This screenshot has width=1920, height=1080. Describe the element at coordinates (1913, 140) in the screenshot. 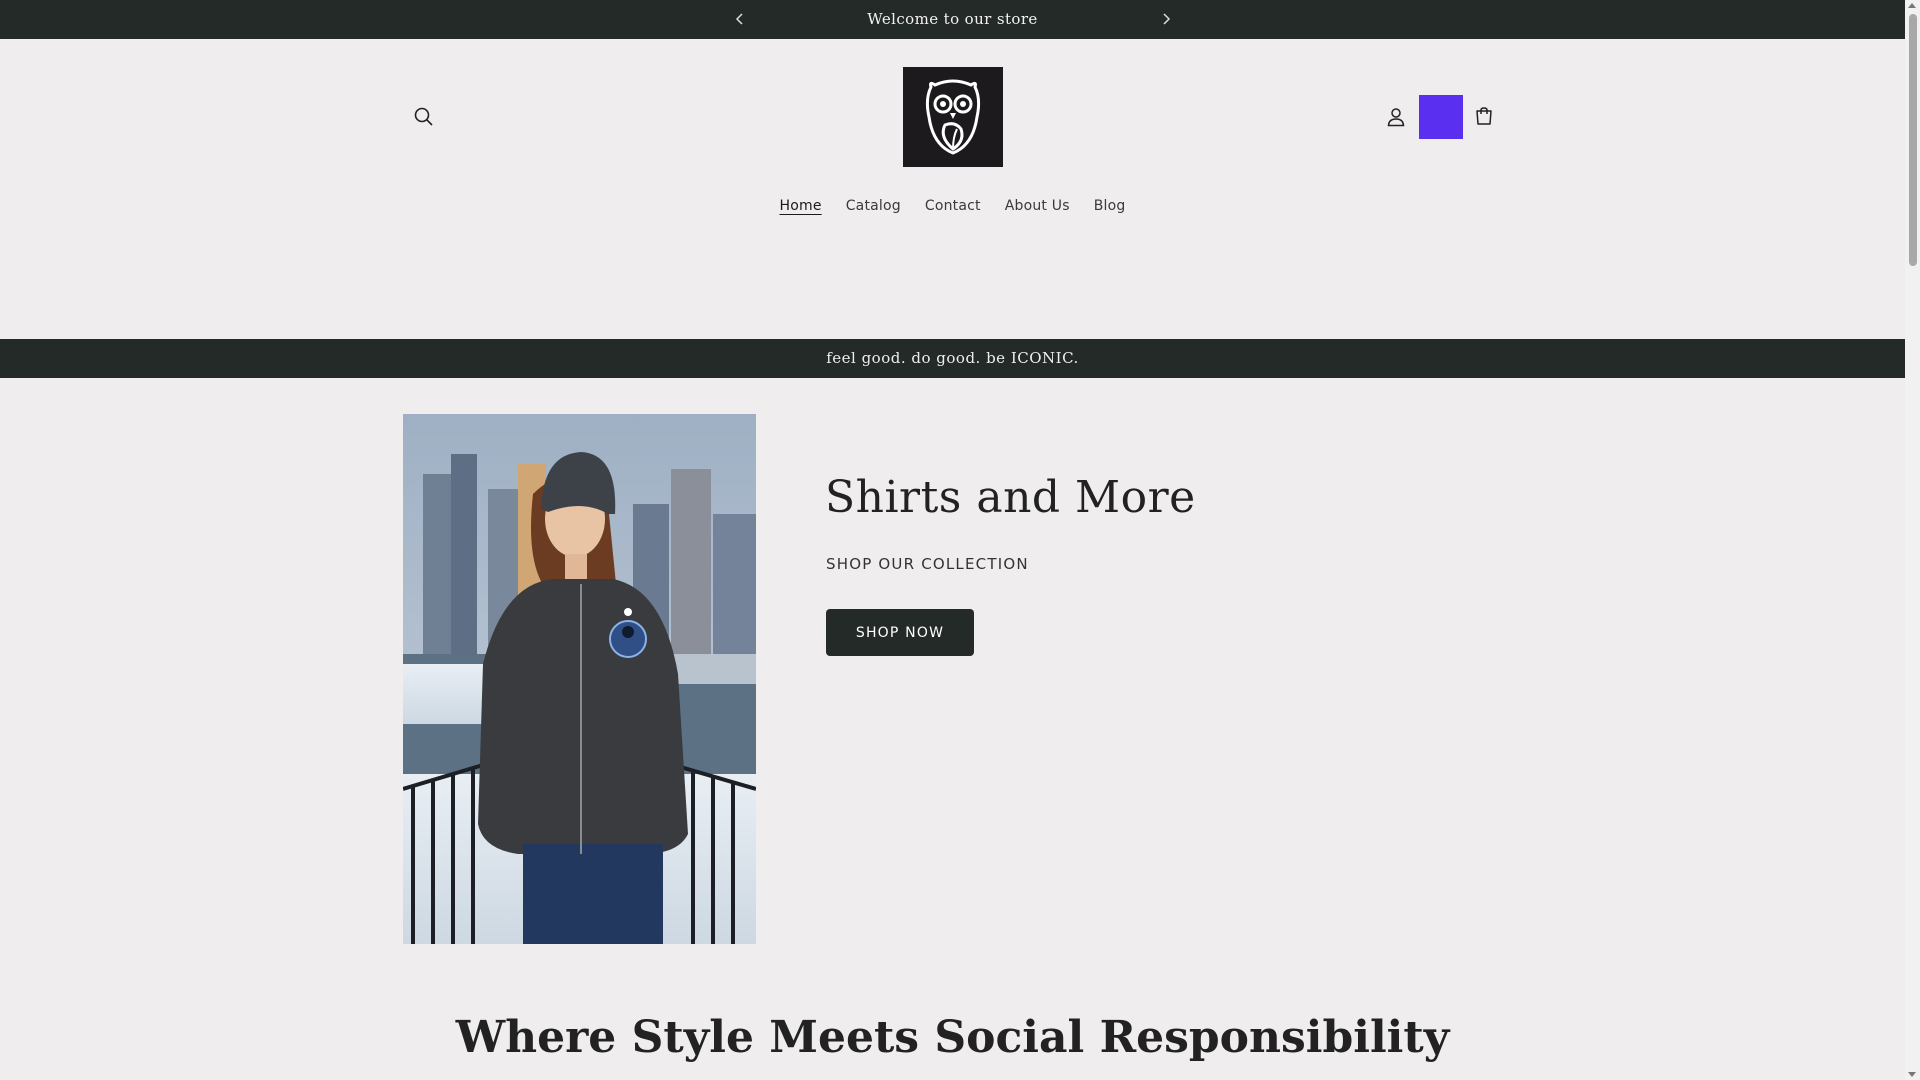

I see `scrollbar-thumb` at that location.